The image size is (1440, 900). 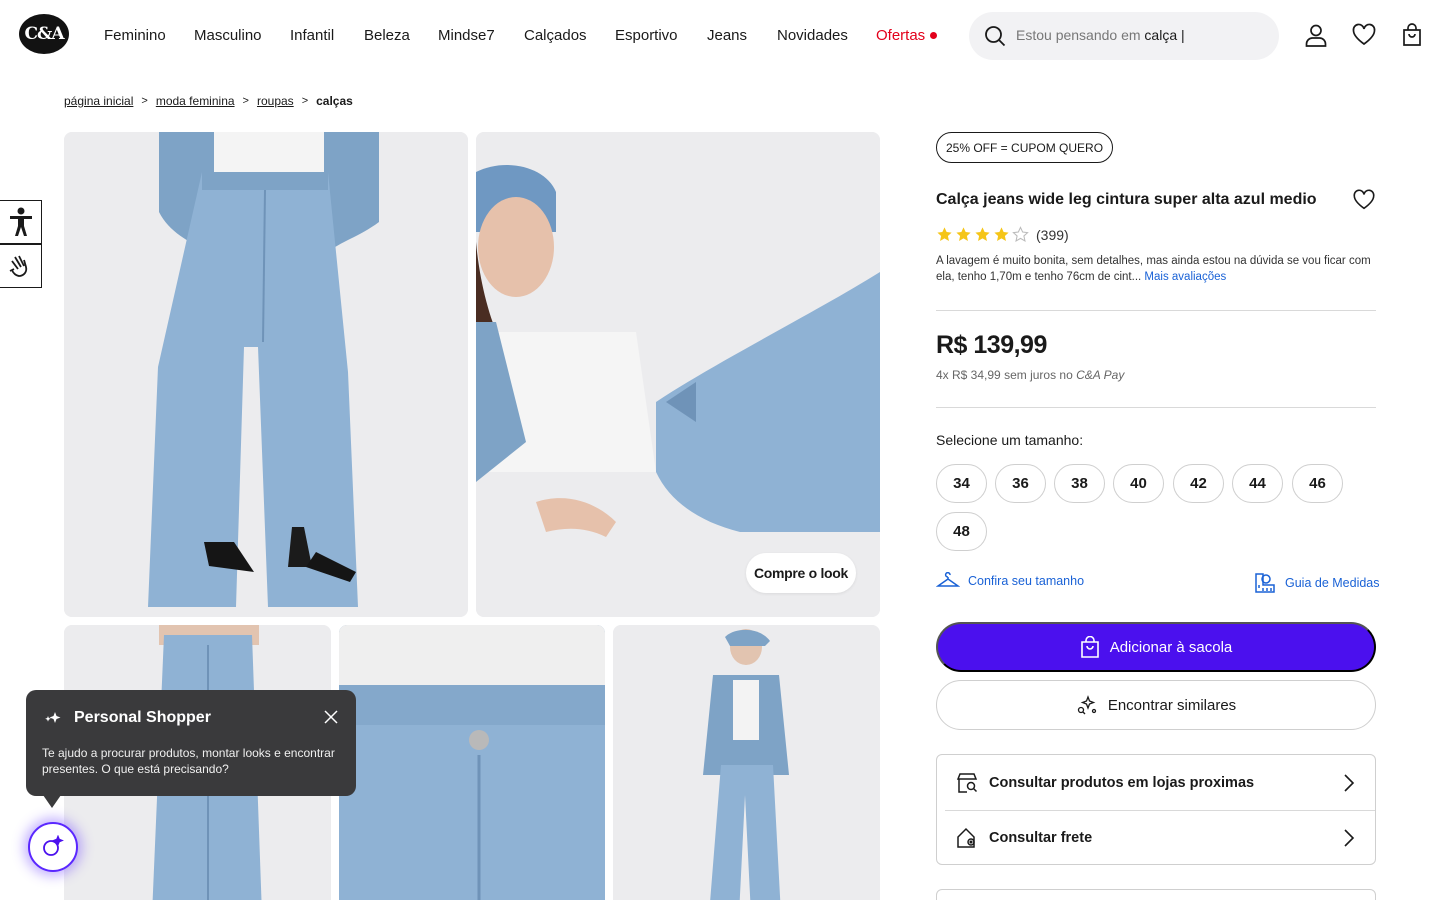 I want to click on model-full-illustration, so click(x=746, y=762).